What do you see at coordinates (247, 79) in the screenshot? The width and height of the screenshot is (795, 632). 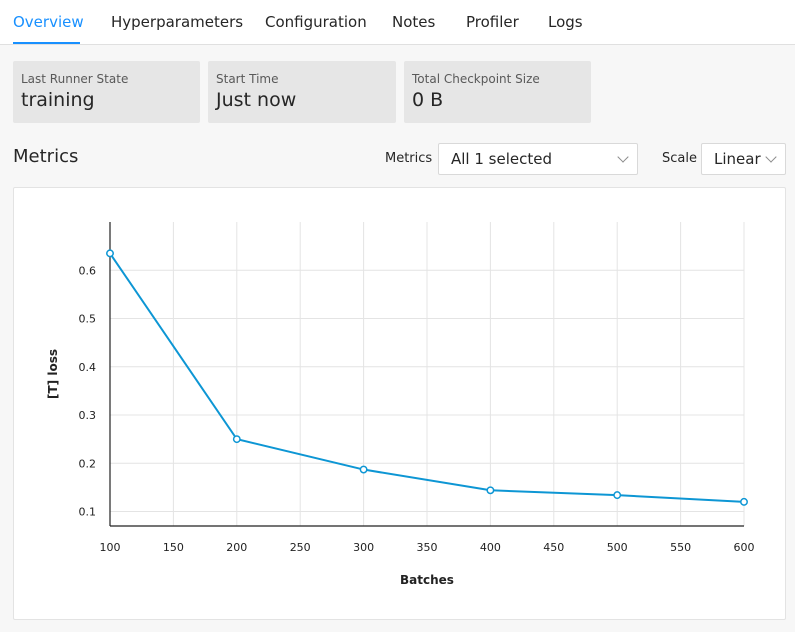 I see `card-label: Start Time` at bounding box center [247, 79].